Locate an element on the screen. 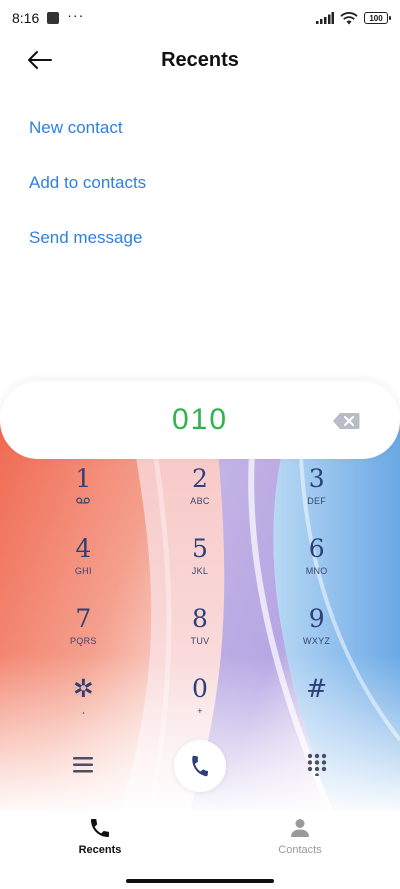 This screenshot has width=400, height=889. more-notifications-icon: ··· is located at coordinates (76, 15).